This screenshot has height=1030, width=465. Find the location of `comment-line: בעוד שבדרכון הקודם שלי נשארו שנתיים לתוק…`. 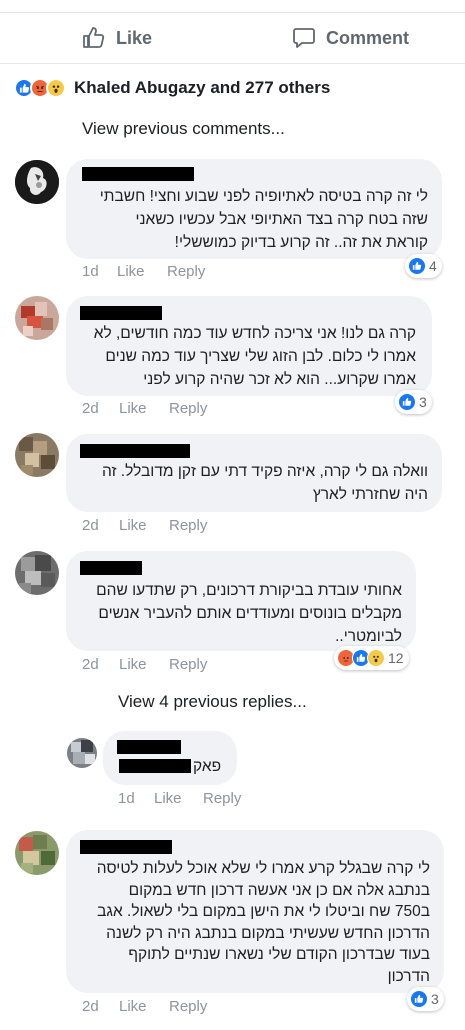

comment-line: בעוד שבדרכון הקודם שלי נשארו שנתיים לתוק… is located at coordinates (279, 954).